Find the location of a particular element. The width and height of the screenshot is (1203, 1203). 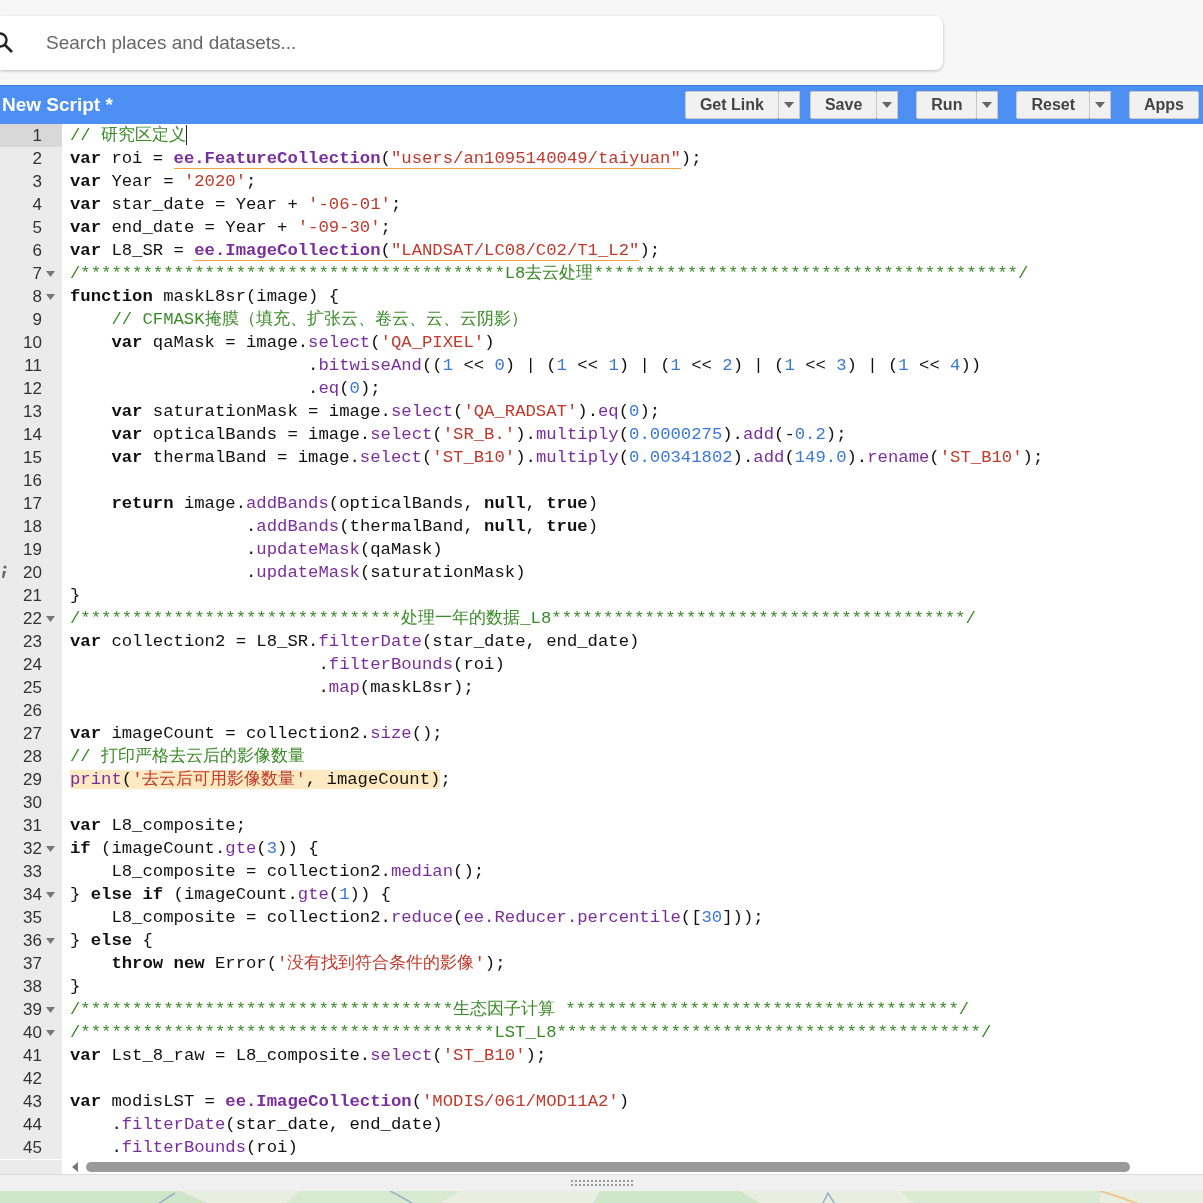

line-number: 45 is located at coordinates (32, 1147).